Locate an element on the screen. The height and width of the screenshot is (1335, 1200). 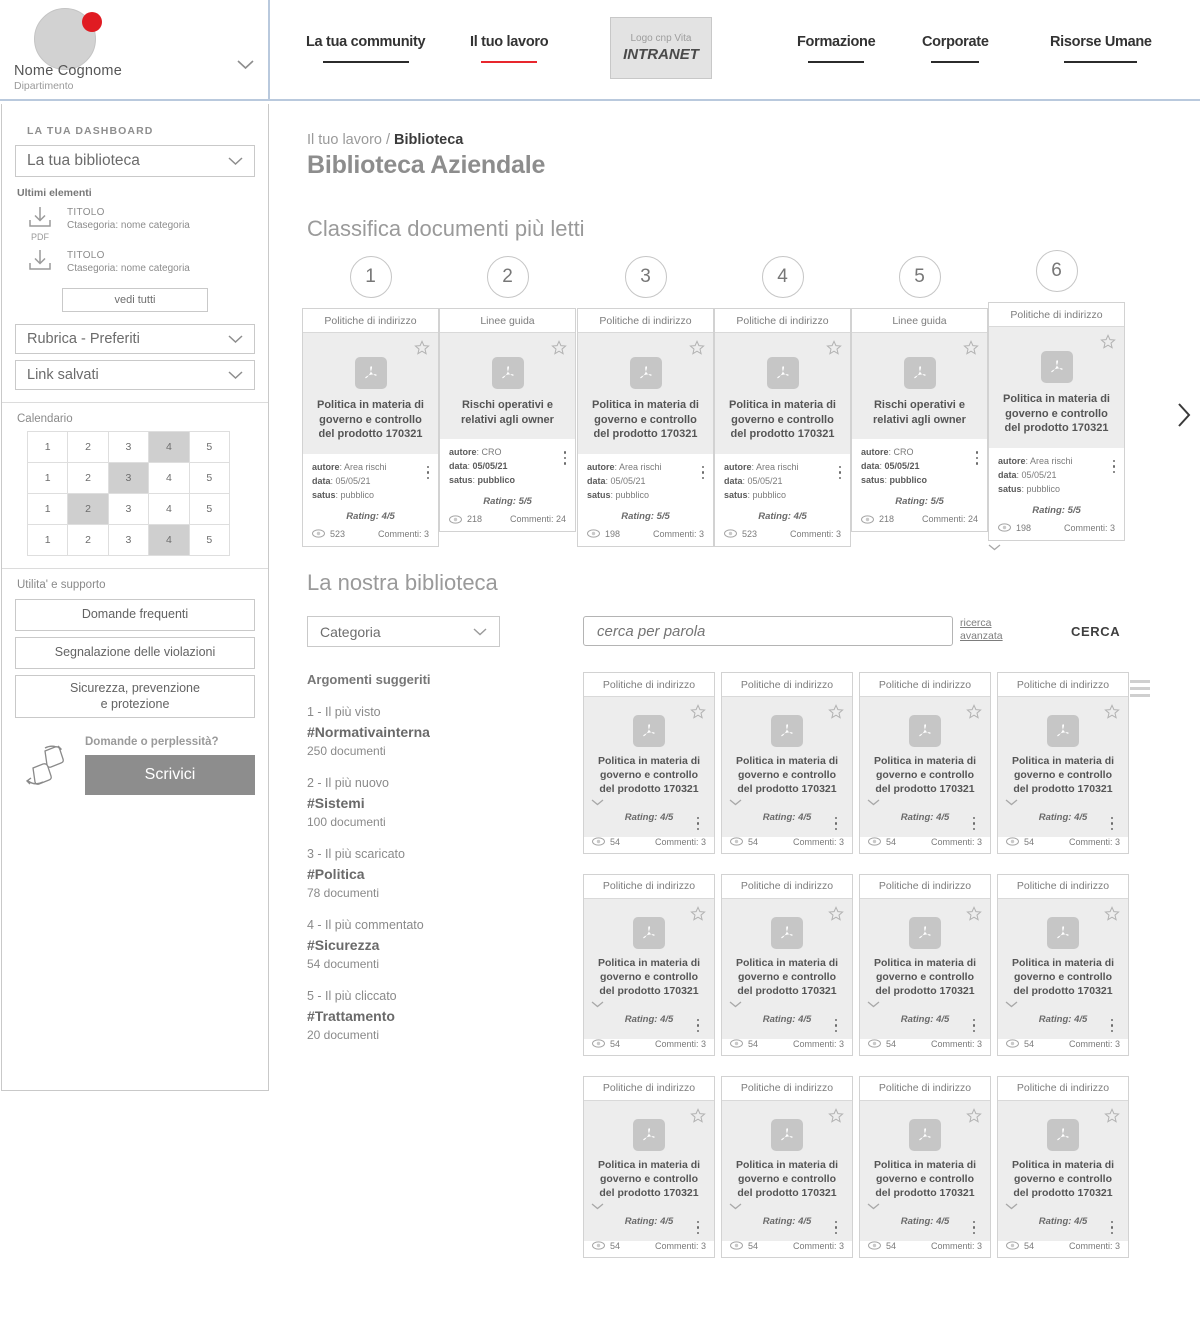
link-salvati-select: Link salvati is located at coordinates (135, 375).